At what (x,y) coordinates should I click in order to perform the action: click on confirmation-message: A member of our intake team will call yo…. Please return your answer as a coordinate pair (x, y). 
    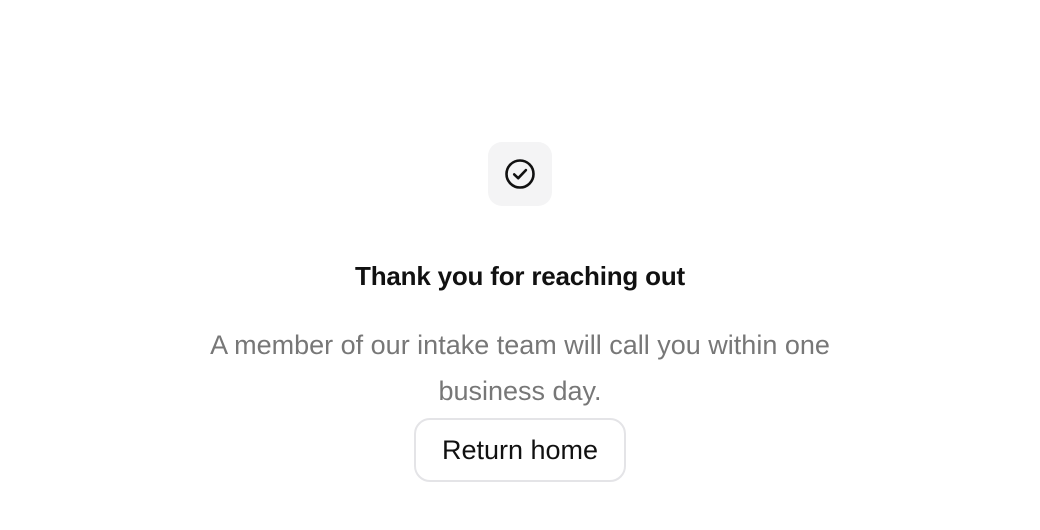
    Looking at the image, I should click on (520, 368).